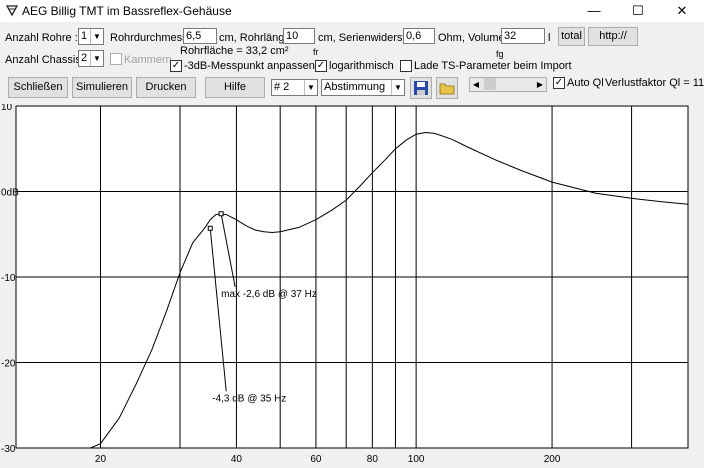 The width and height of the screenshot is (704, 468). I want to click on folder-icon, so click(447, 89).